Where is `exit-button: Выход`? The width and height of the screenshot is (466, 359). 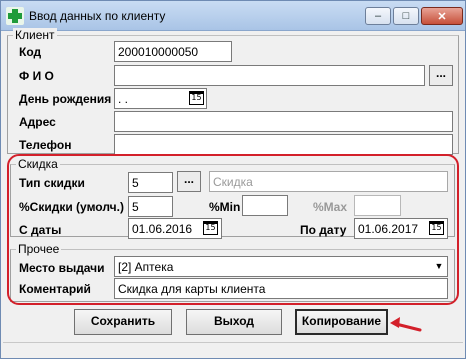
exit-button: Выход is located at coordinates (234, 322).